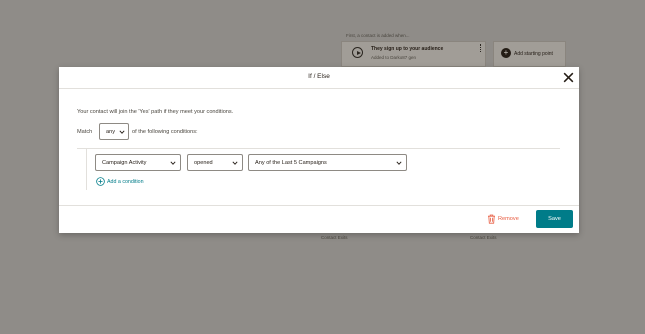 The image size is (645, 334). What do you see at coordinates (394, 57) in the screenshot?
I see `trigger-subtitle: Added to Darko87 gen` at bounding box center [394, 57].